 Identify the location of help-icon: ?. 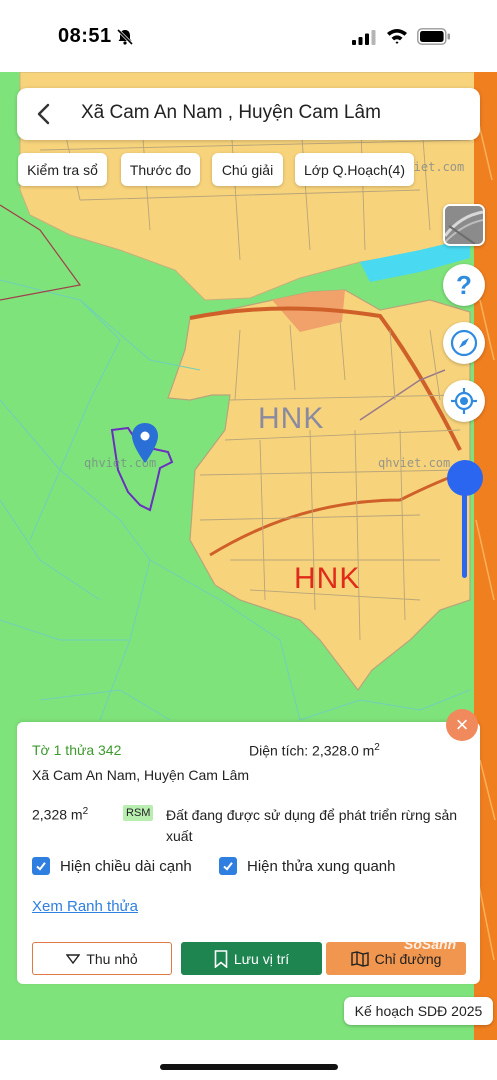
(464, 285).